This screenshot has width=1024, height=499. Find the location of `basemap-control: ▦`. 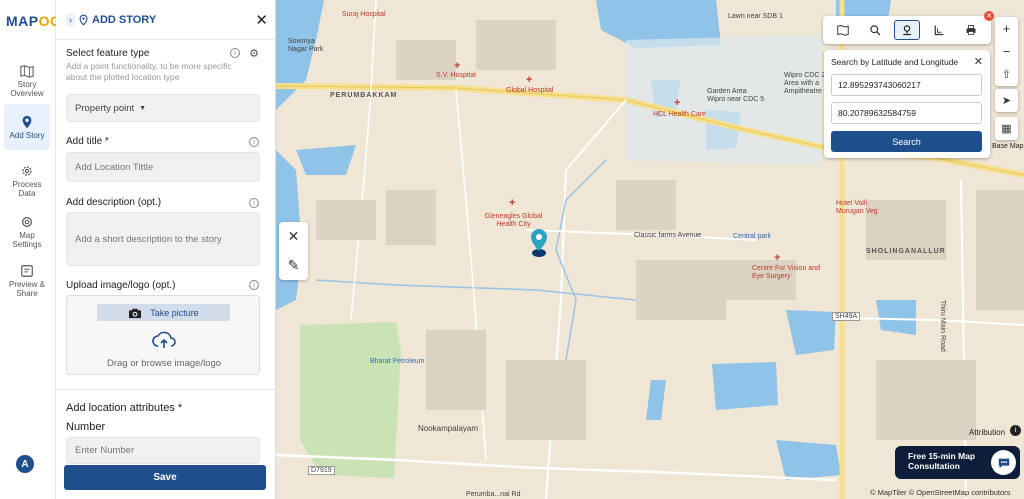

basemap-control: ▦ is located at coordinates (1006, 128).